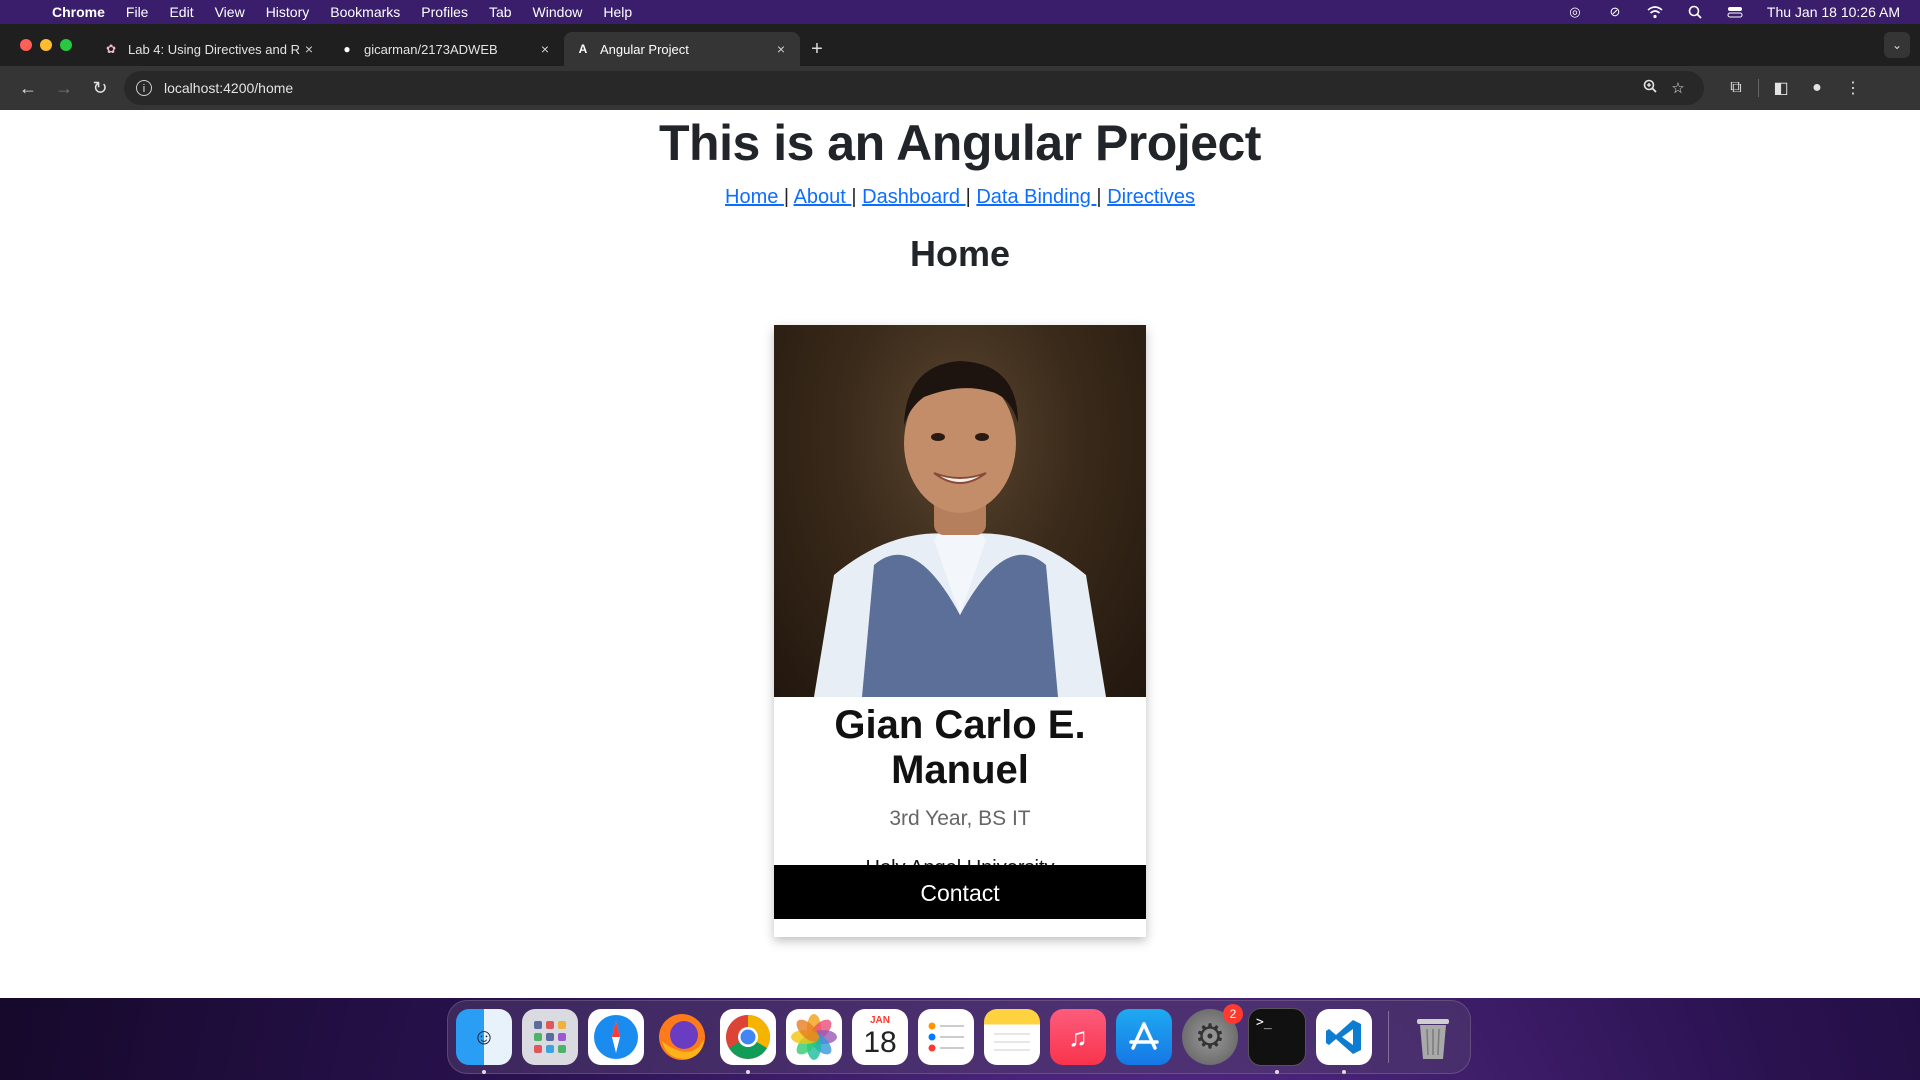  What do you see at coordinates (1817, 88) in the screenshot?
I see `profile-avatar-icon: ●` at bounding box center [1817, 88].